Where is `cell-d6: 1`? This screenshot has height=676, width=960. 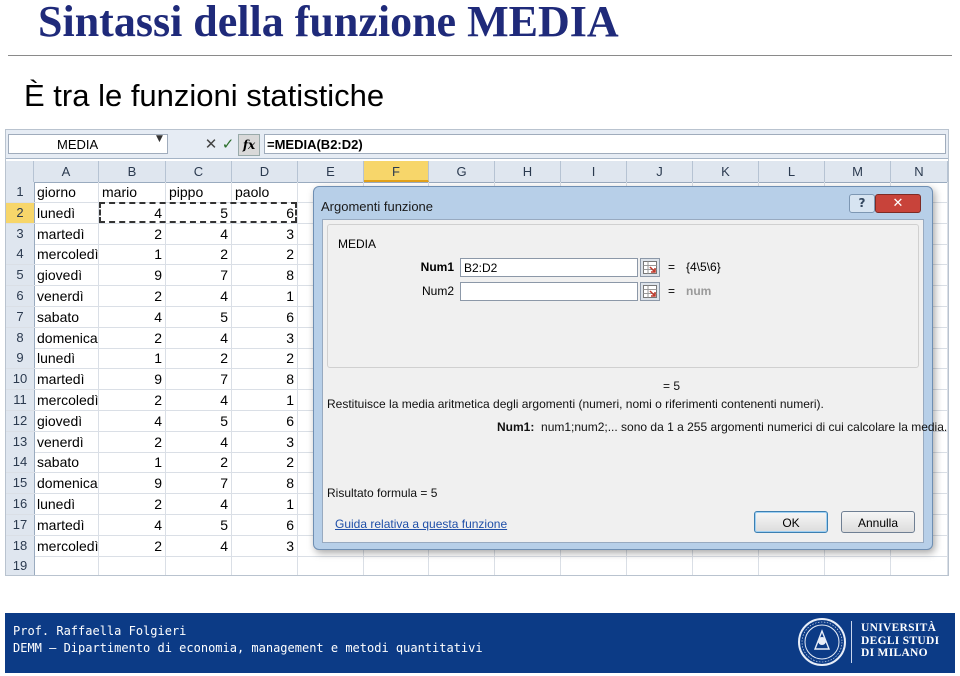
cell-d6: 1 is located at coordinates (265, 296).